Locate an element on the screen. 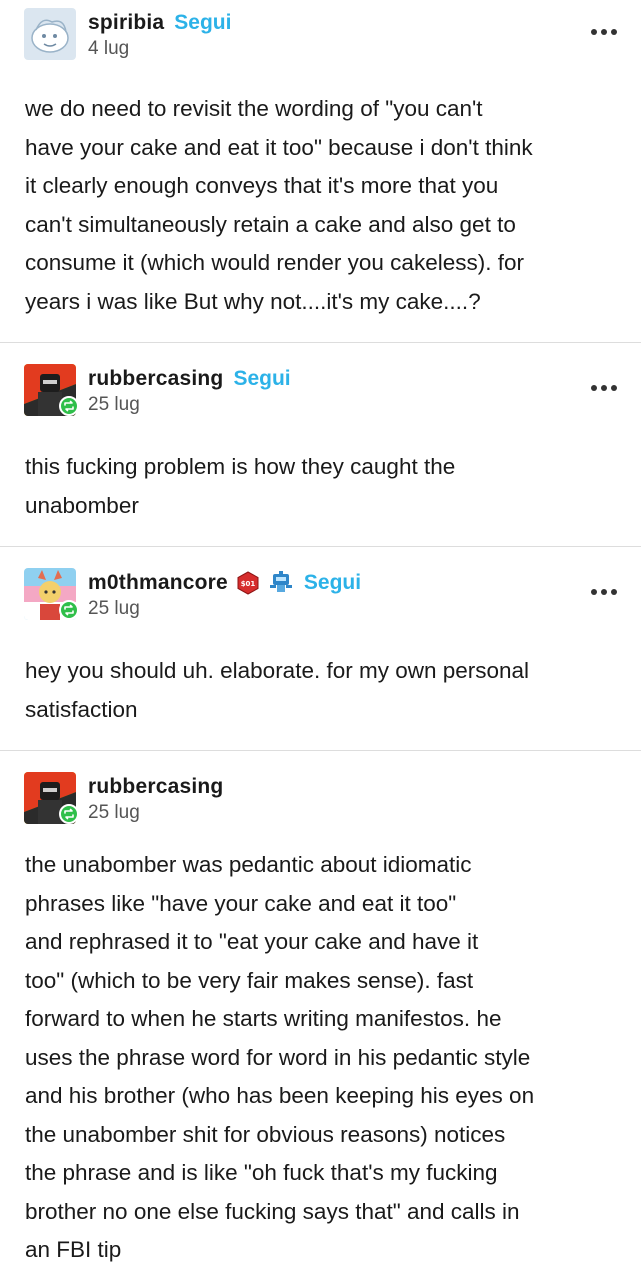 The width and height of the screenshot is (641, 1280). username: m0thmancore is located at coordinates (158, 583).